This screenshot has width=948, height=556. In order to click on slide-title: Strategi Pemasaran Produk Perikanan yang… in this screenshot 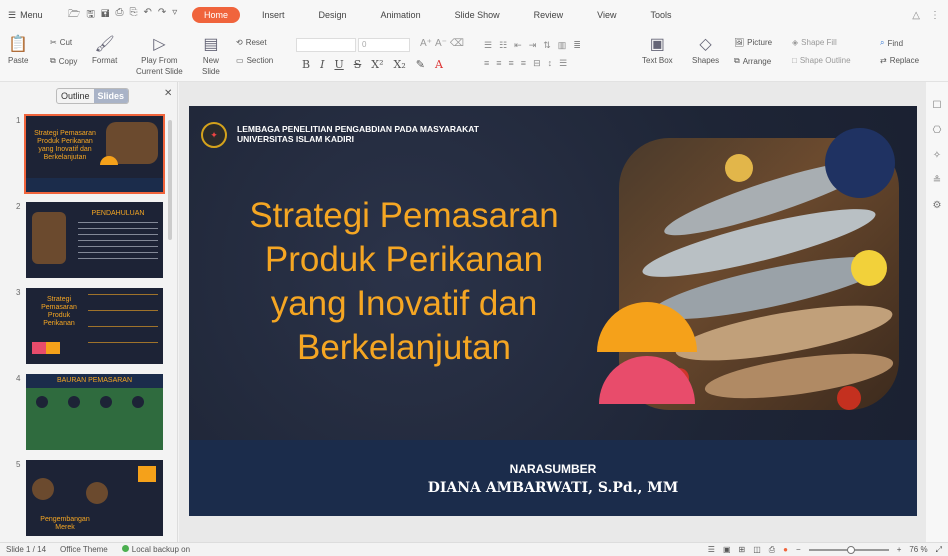, I will do `click(404, 282)`.